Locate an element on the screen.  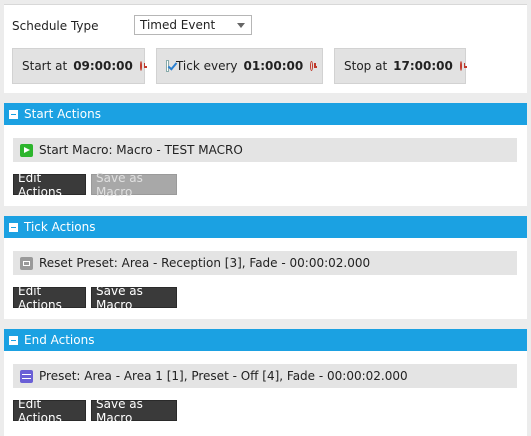
start-time-box: Start at 09:00:00 is located at coordinates (79, 66).